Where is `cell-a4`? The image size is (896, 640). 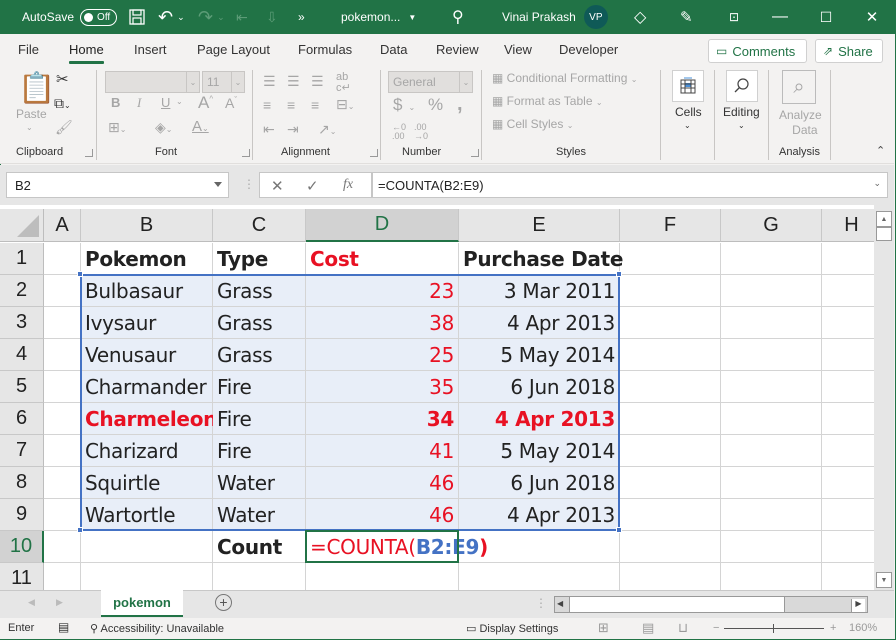 cell-a4 is located at coordinates (62, 355).